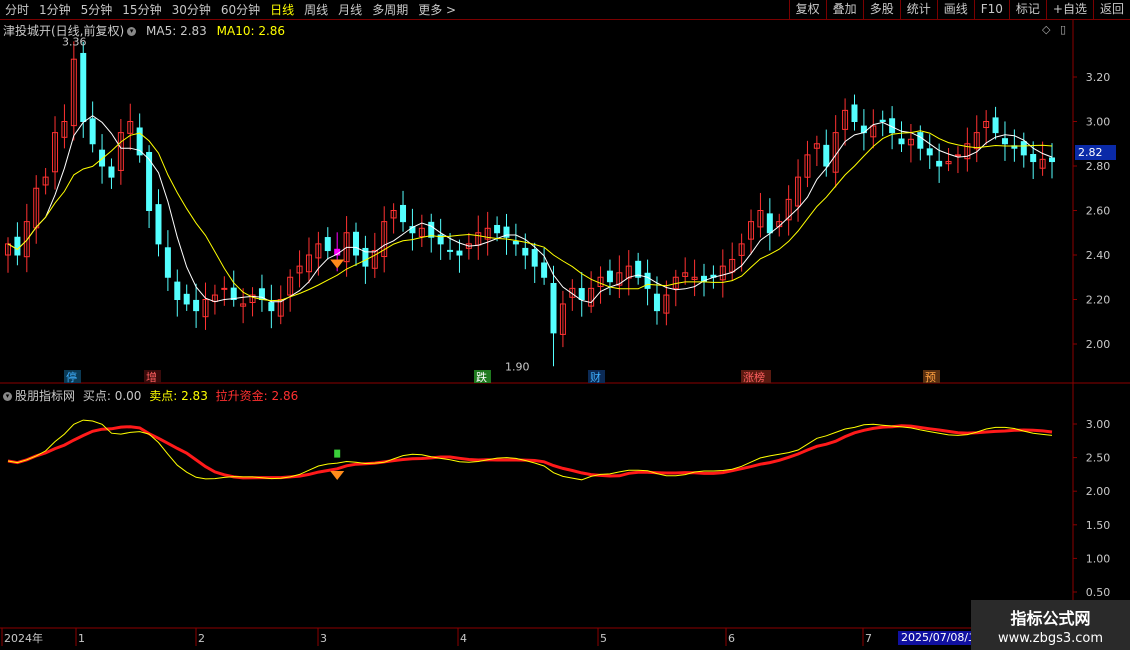 Image resolution: width=1130 pixels, height=650 pixels. Describe the element at coordinates (1098, 344) in the screenshot. I see `y-tick-label: 2.00` at that location.